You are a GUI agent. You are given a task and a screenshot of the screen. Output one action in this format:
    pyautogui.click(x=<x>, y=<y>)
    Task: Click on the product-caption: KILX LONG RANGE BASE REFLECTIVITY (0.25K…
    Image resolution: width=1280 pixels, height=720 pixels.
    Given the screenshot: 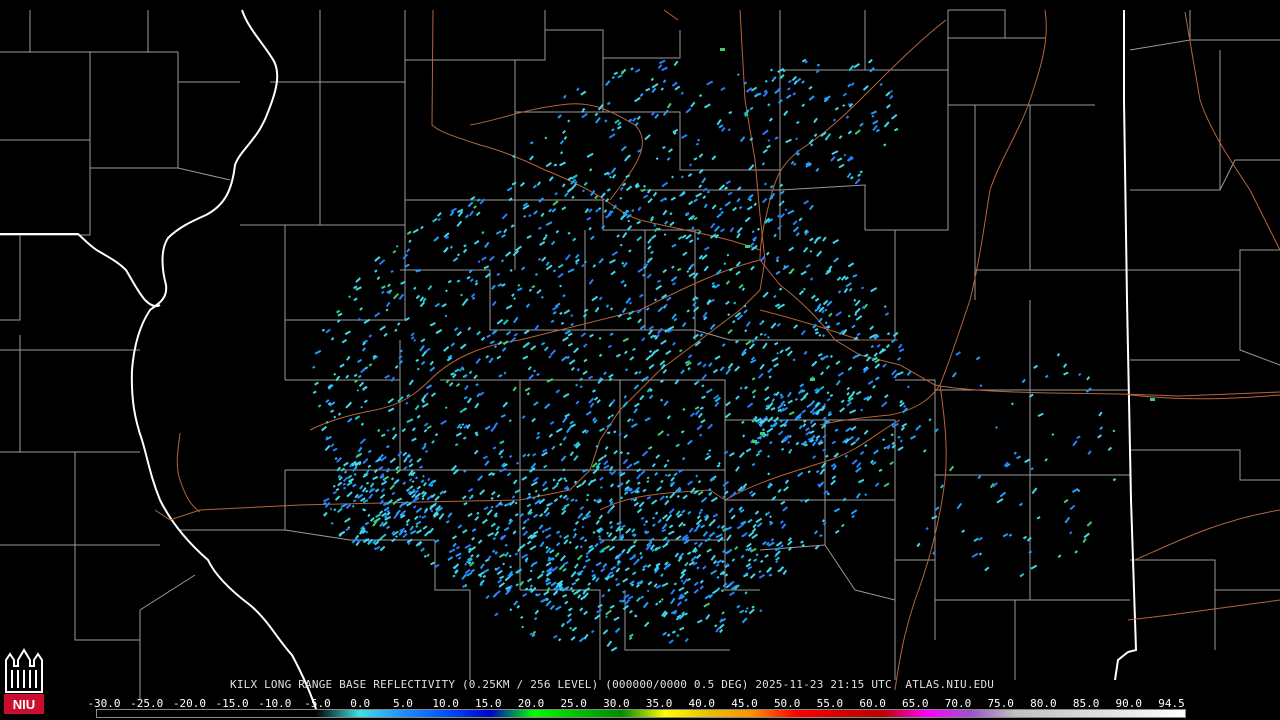 What is the action you would take?
    pyautogui.click(x=612, y=684)
    